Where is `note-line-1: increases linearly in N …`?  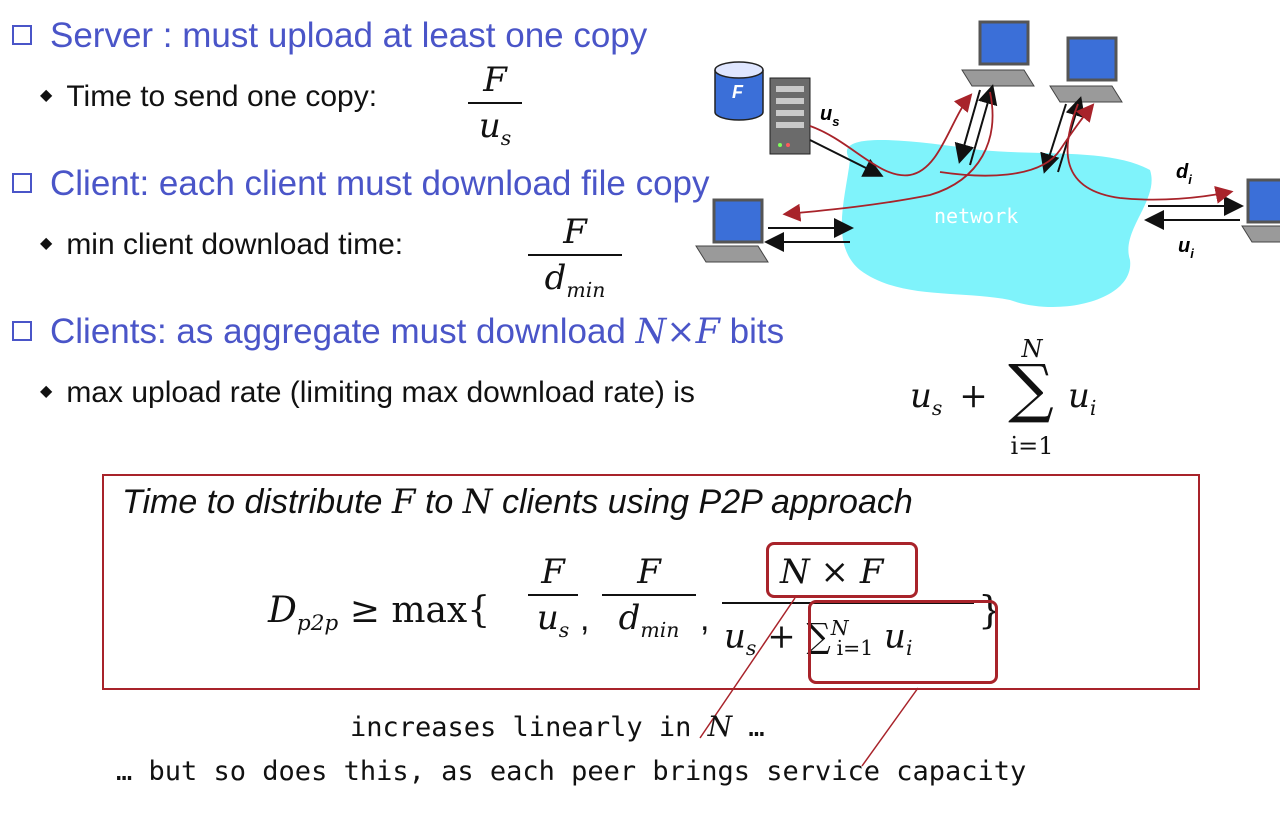 note-line-1: increases linearly in N … is located at coordinates (557, 726).